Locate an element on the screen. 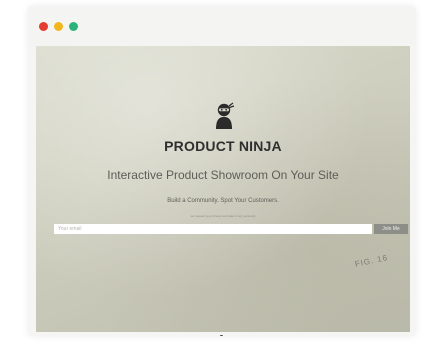  maximize-window-icon is located at coordinates (73, 26).